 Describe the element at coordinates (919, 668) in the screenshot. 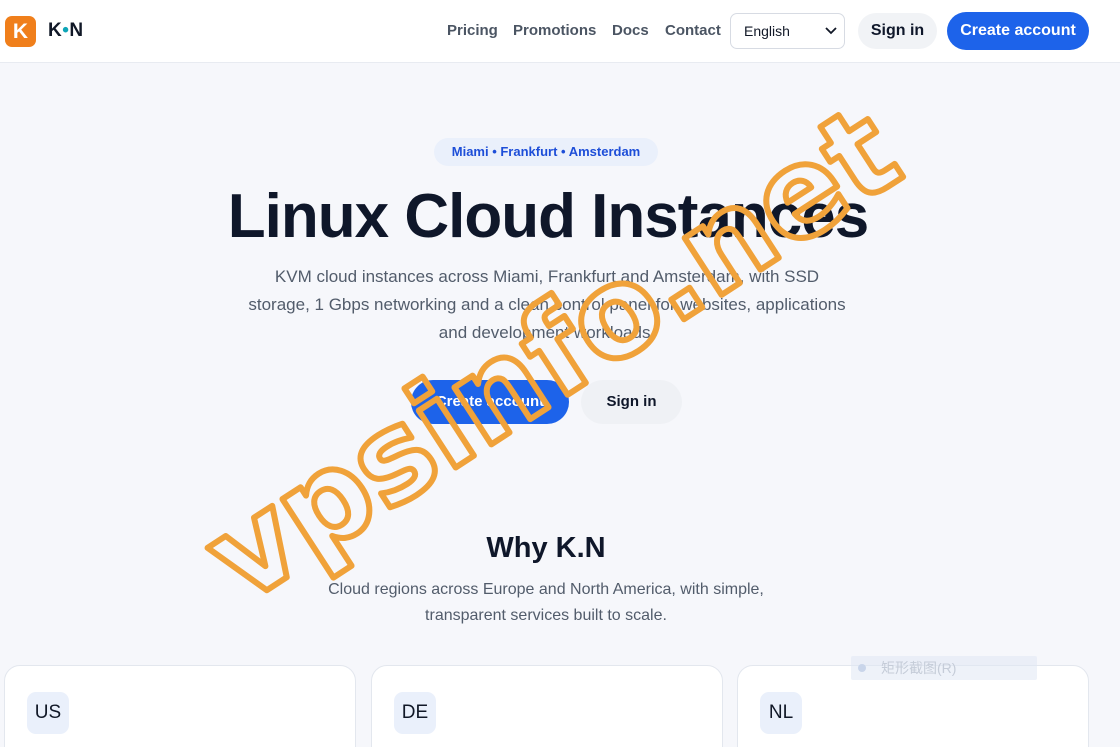

I see `tooltip-text: 矩形截图(R)` at that location.